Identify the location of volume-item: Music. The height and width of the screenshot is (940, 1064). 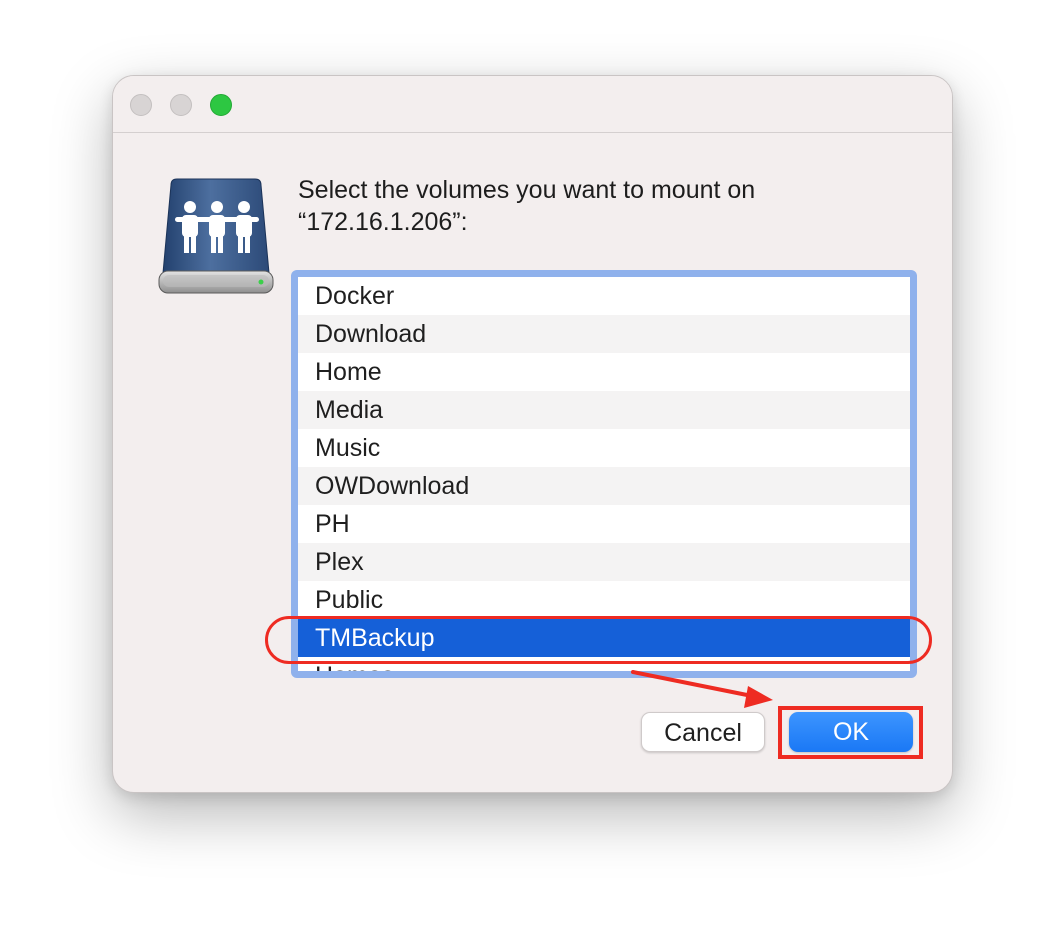
(604, 448).